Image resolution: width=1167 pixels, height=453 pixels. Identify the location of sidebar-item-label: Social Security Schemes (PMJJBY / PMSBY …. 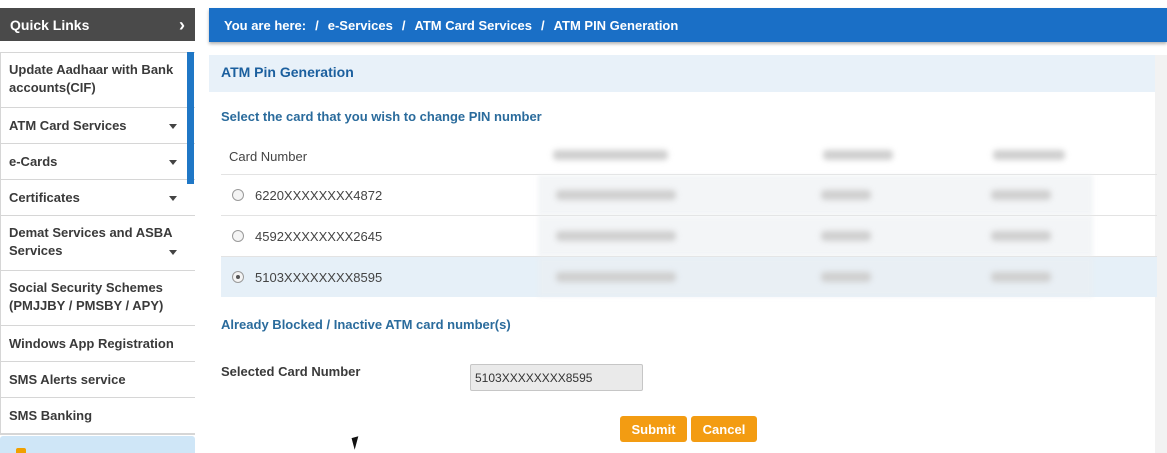
(86, 296).